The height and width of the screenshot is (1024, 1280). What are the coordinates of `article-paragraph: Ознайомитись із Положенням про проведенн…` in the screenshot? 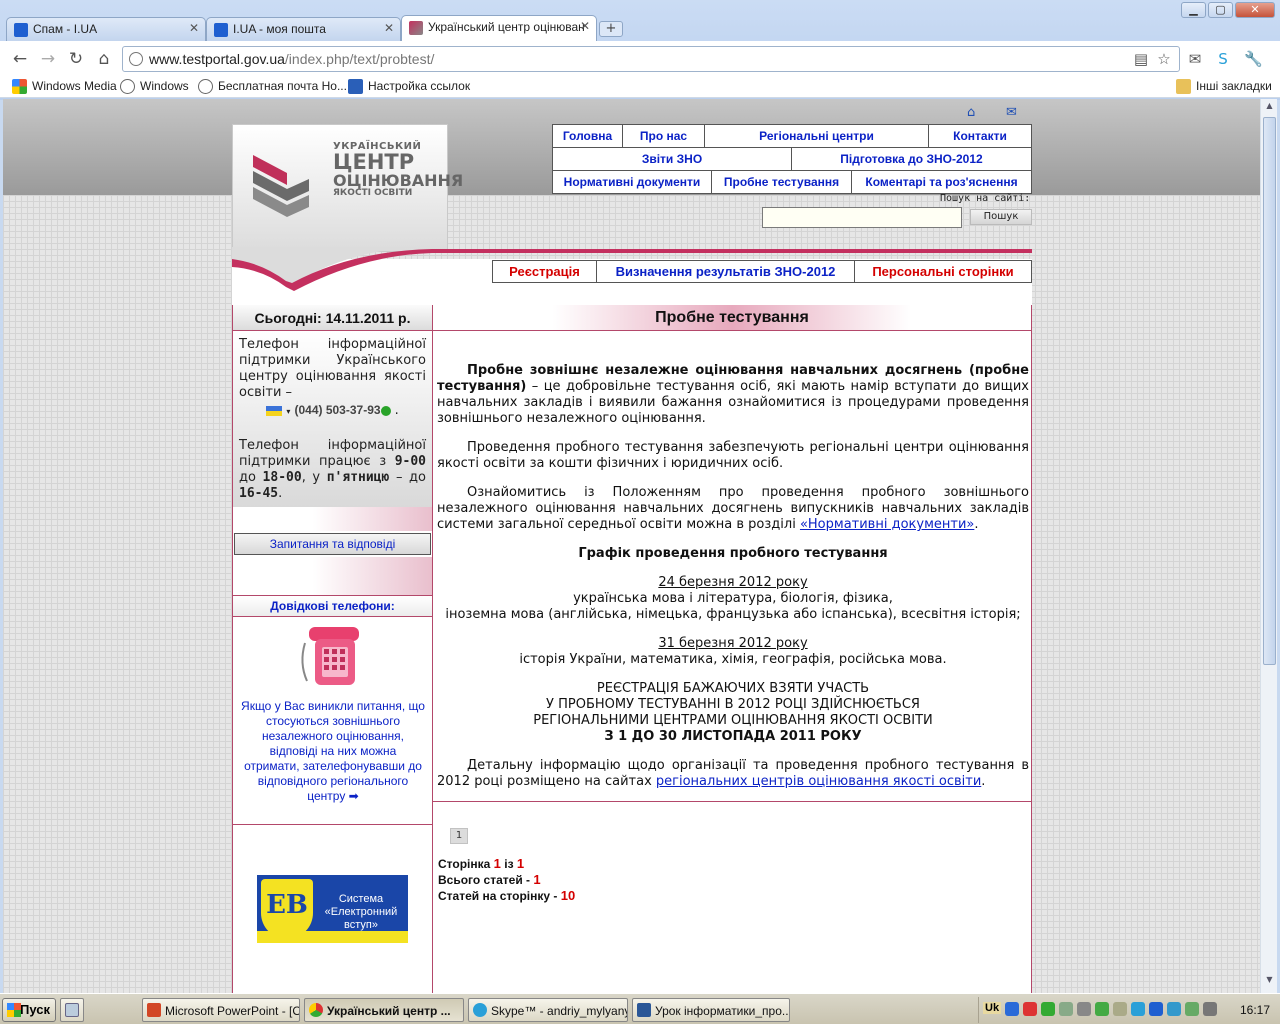 It's located at (733, 508).